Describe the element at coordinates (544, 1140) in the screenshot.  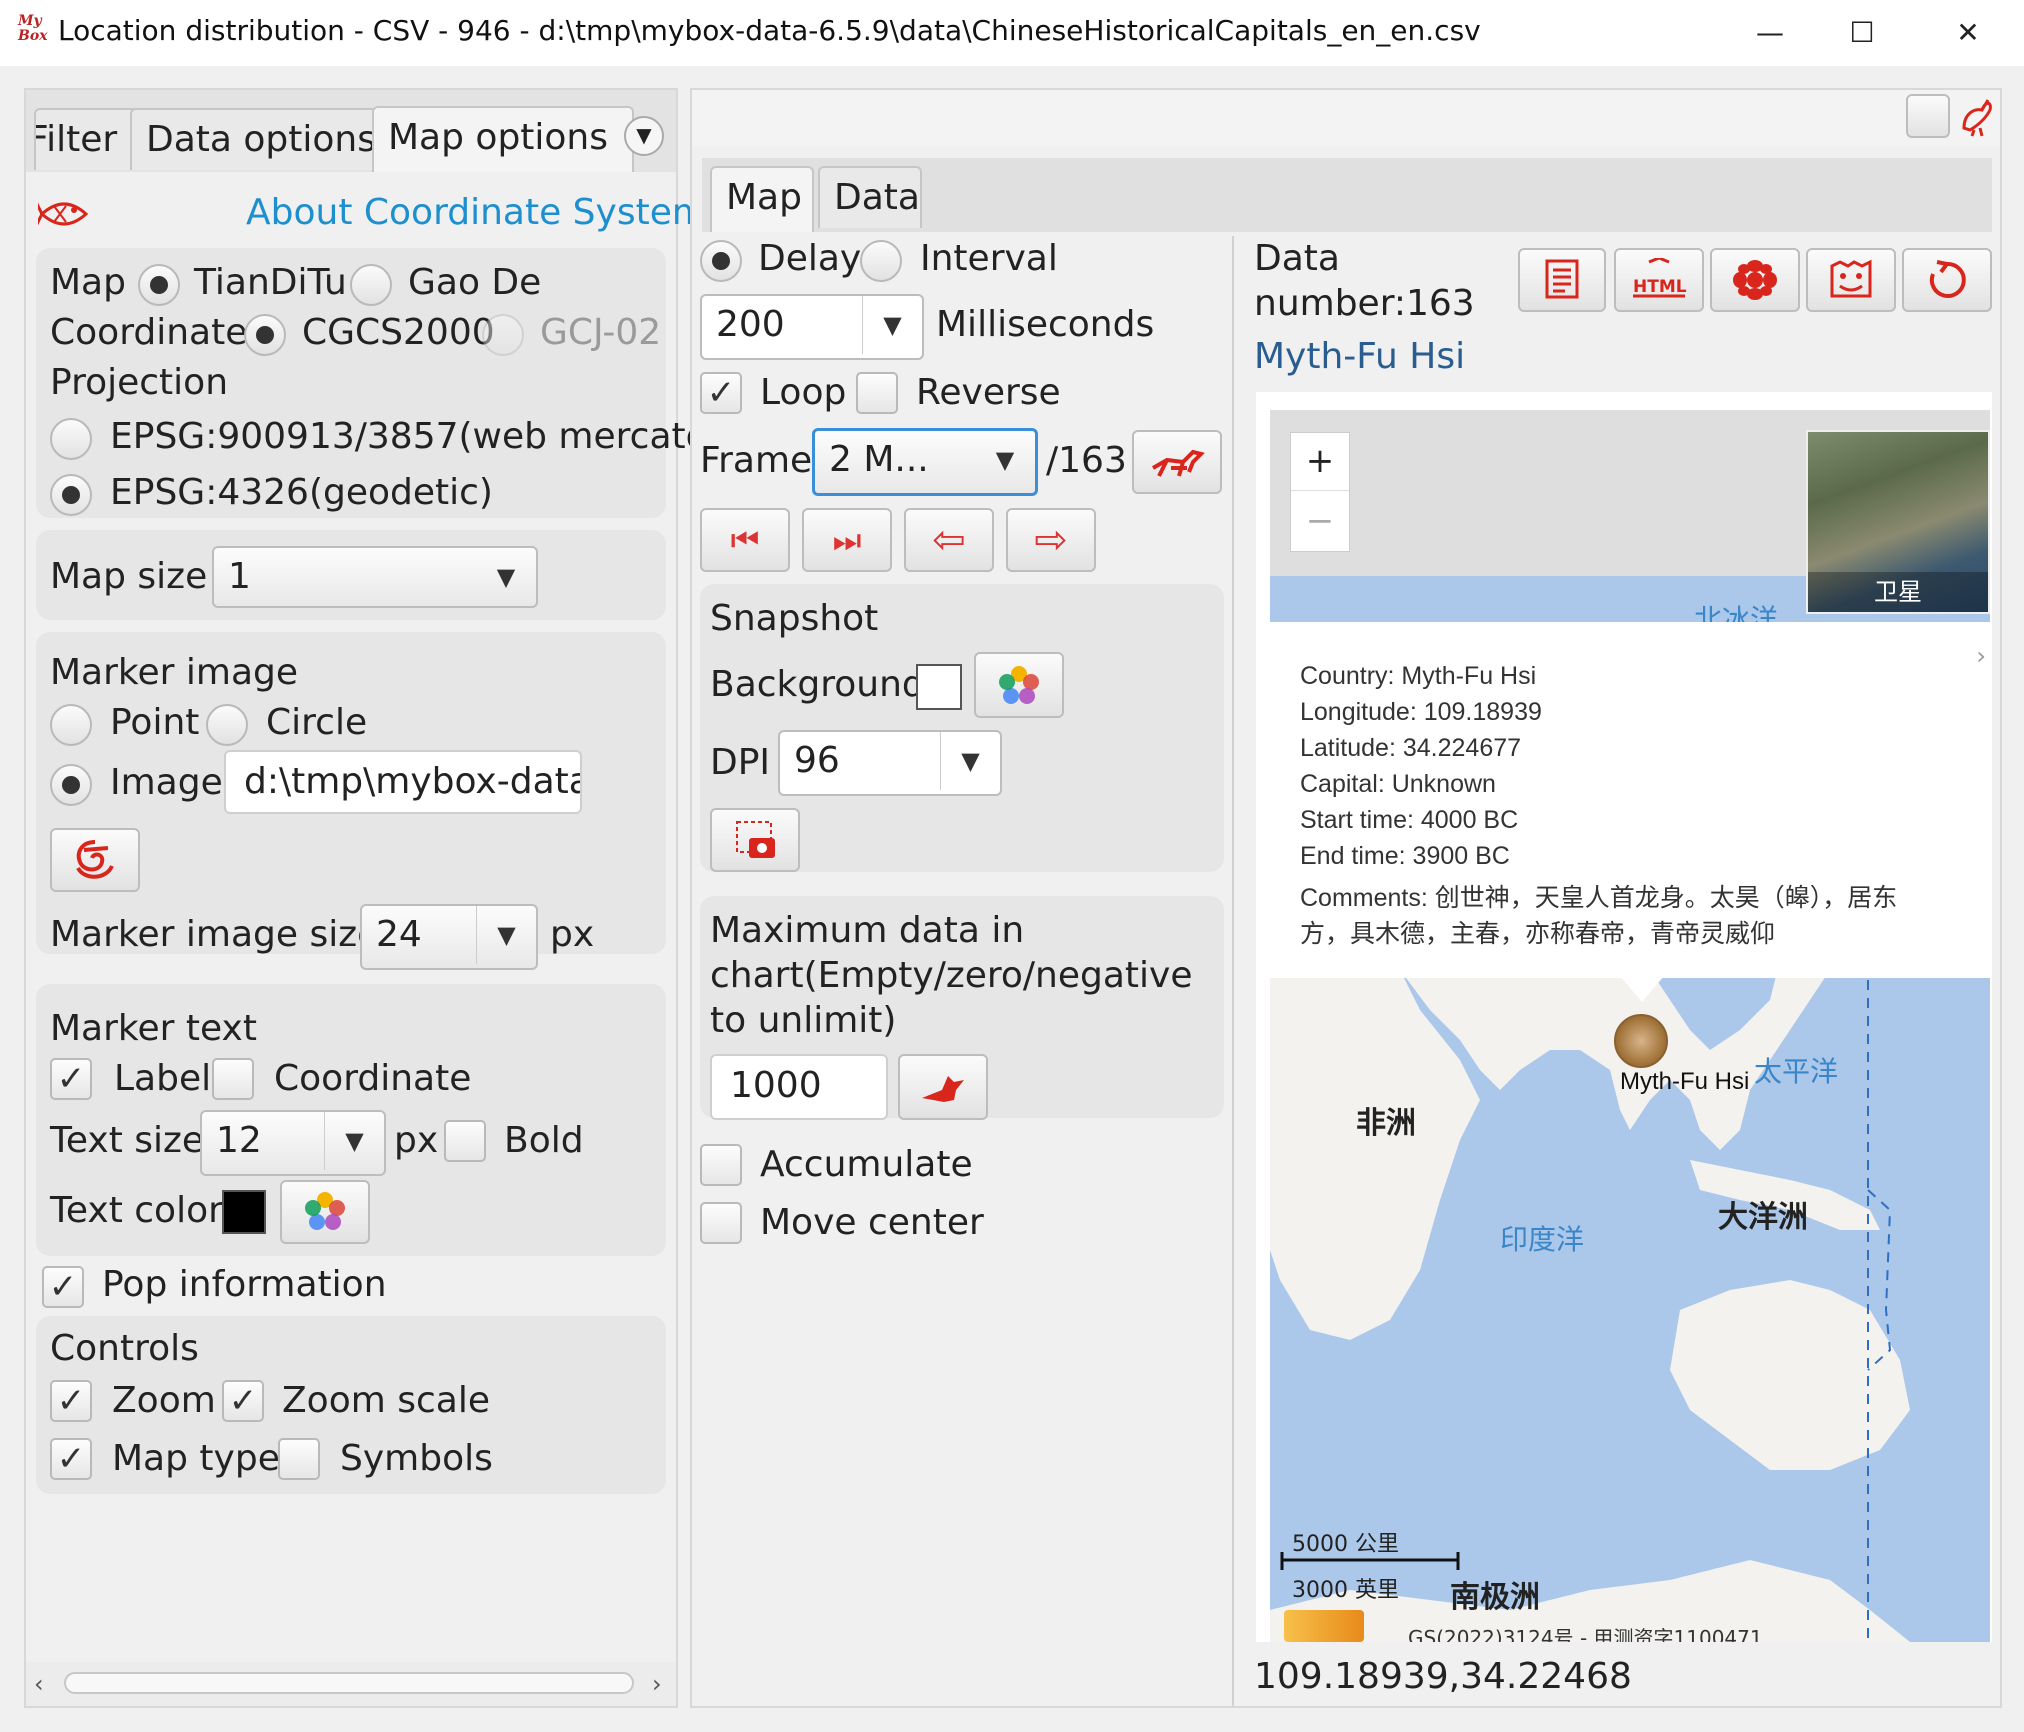
I see `bold-checkbox-label: Bold` at that location.